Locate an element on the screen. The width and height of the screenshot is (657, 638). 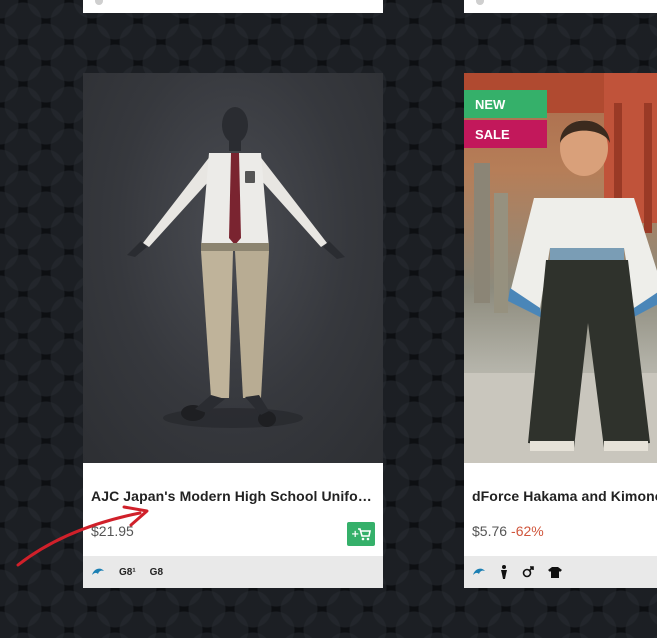
sale-badge: SALE is located at coordinates (505, 134).